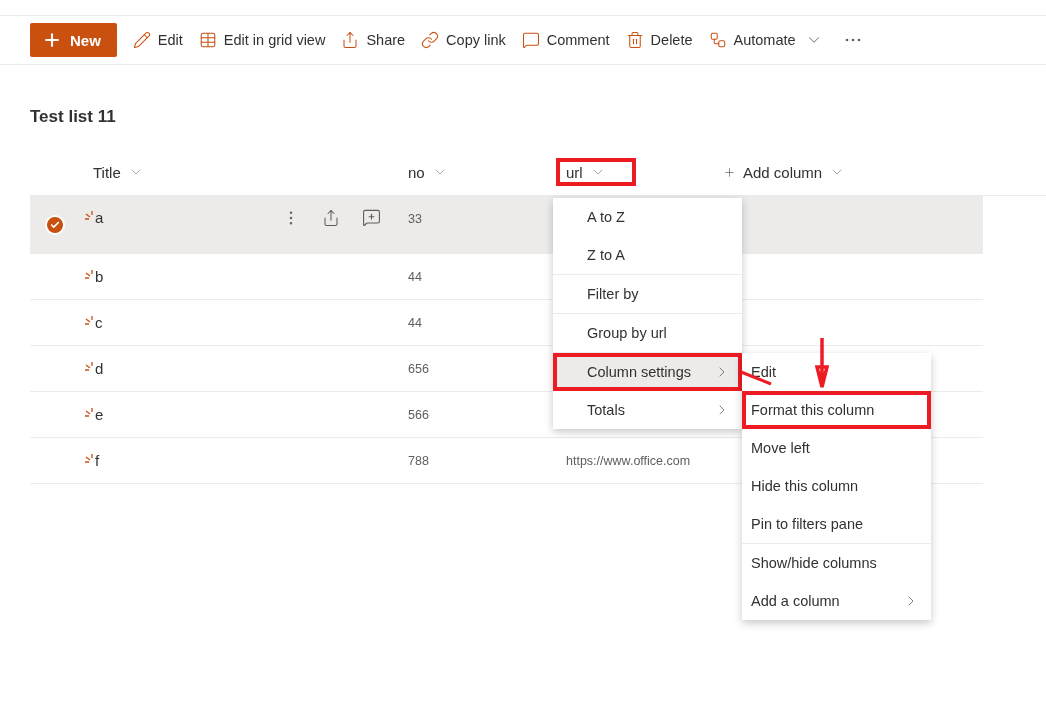 The height and width of the screenshot is (708, 1046). I want to click on column-header: Add column, so click(794, 172).